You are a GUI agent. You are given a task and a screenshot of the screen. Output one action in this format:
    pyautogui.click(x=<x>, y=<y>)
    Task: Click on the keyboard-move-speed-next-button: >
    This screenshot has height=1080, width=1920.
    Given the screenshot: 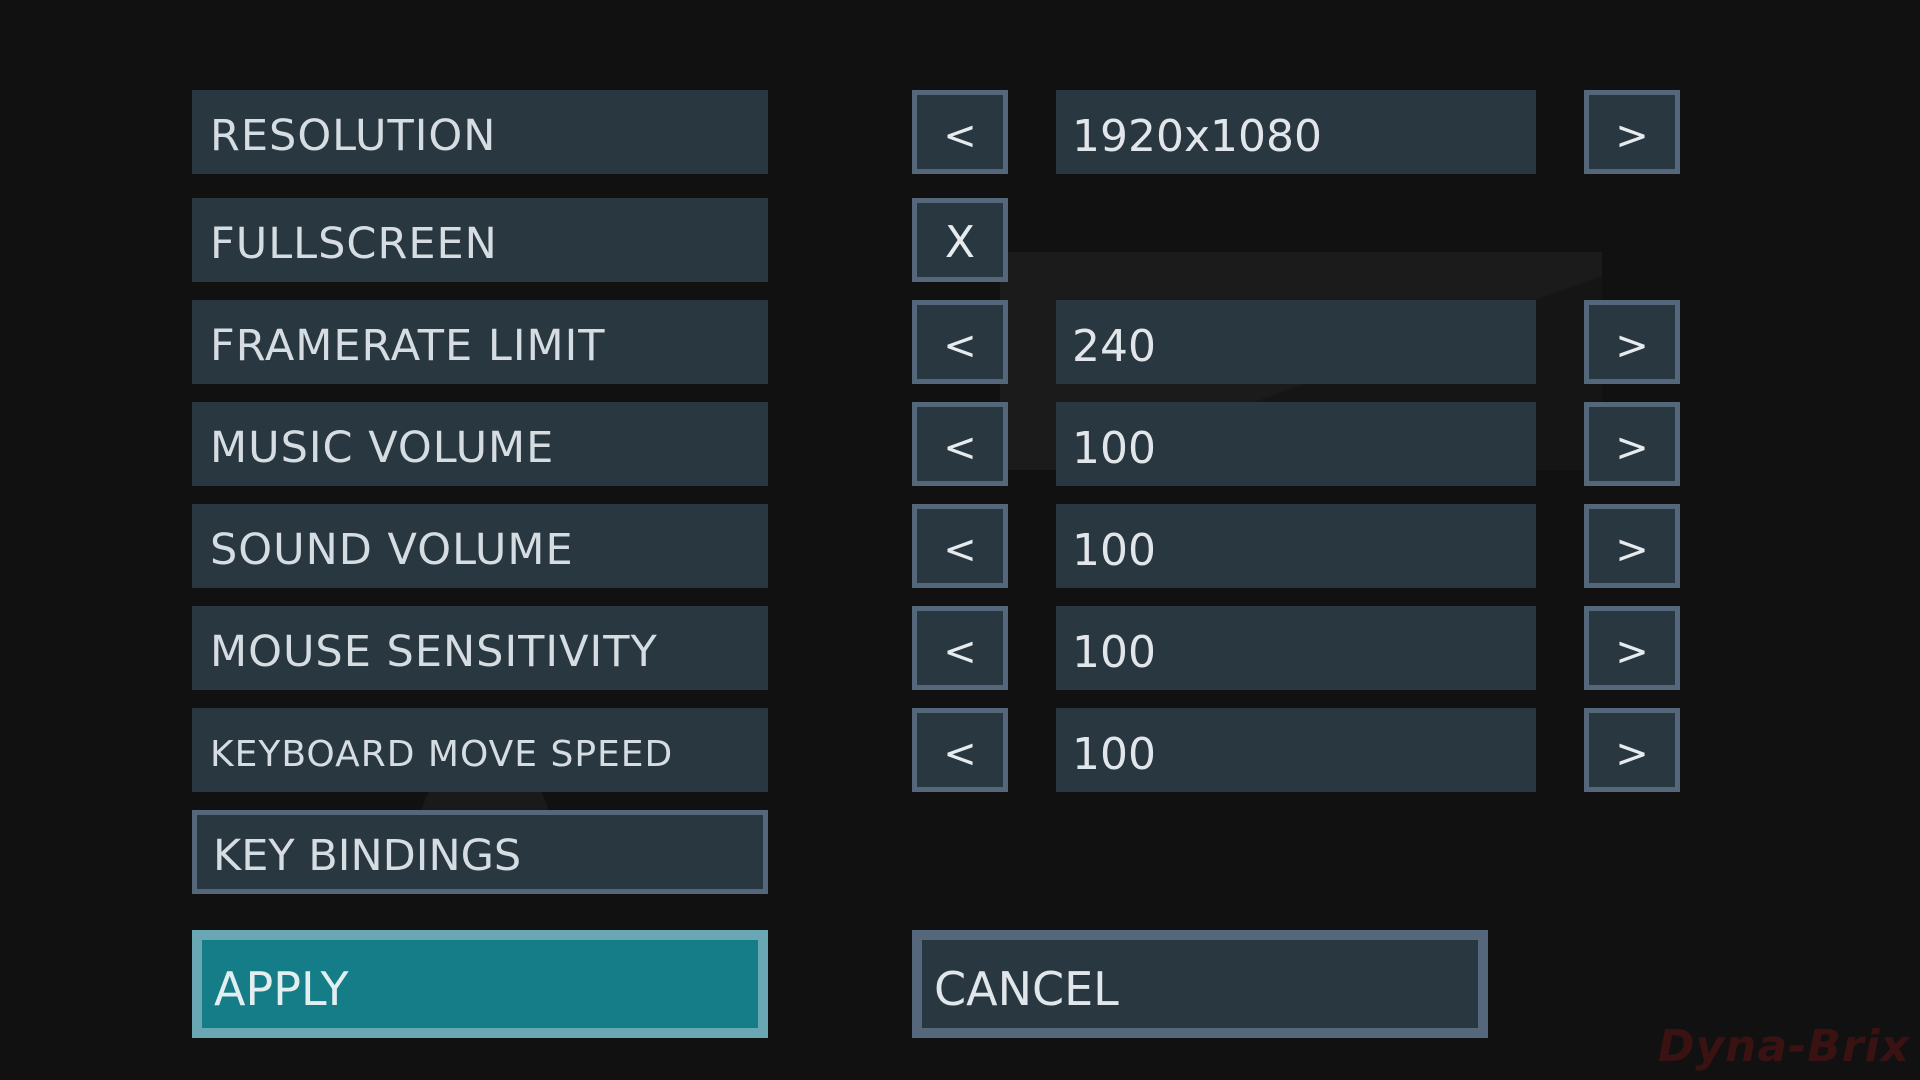 What is the action you would take?
    pyautogui.click(x=1632, y=750)
    